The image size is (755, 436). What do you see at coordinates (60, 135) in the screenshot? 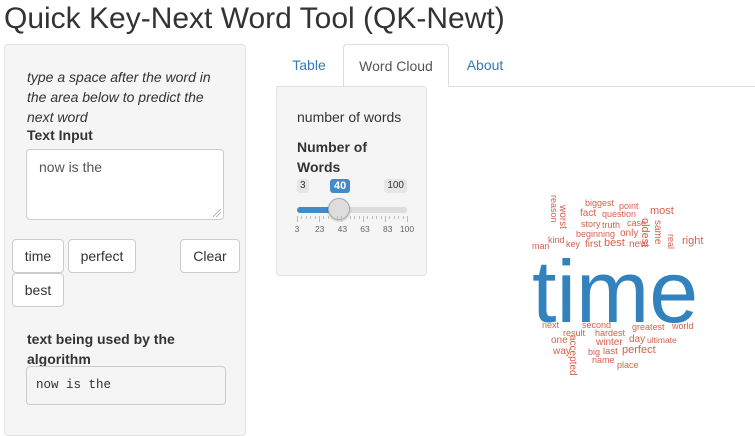
I see `text-input-label: Text Input` at bounding box center [60, 135].